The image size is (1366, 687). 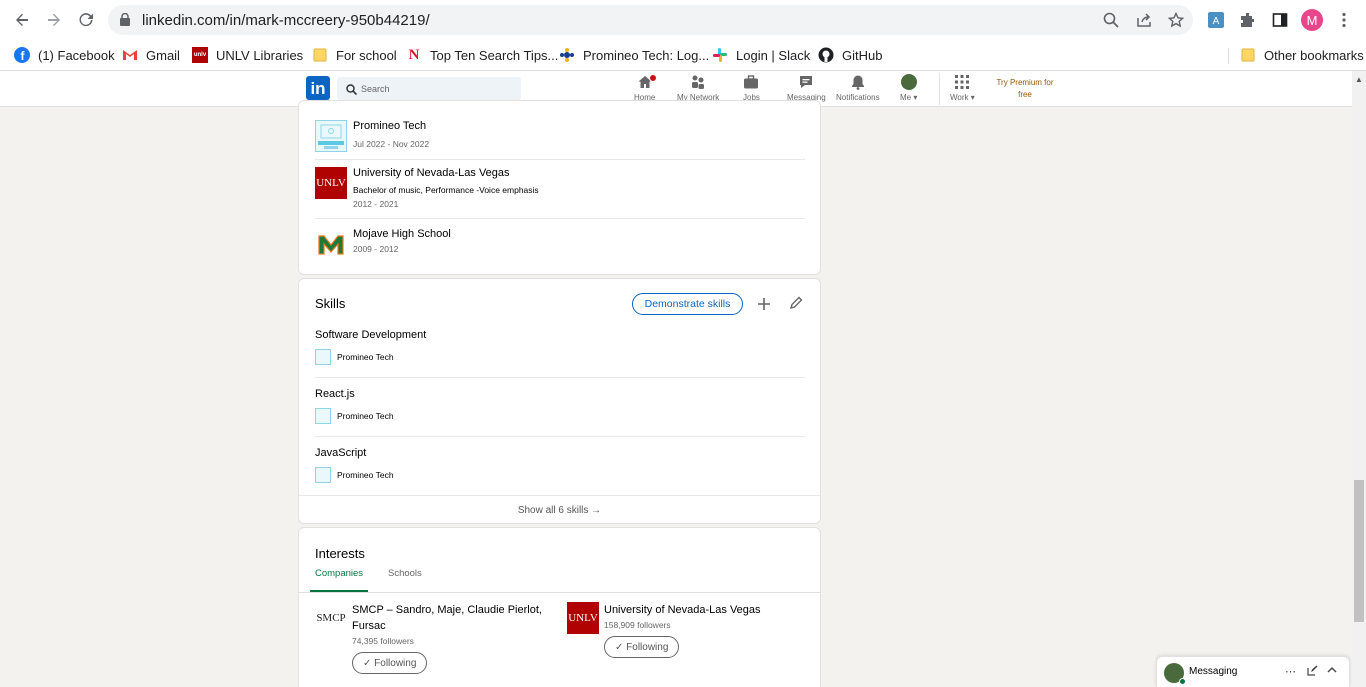 What do you see at coordinates (366, 55) in the screenshot?
I see `bookmark-label: For school` at bounding box center [366, 55].